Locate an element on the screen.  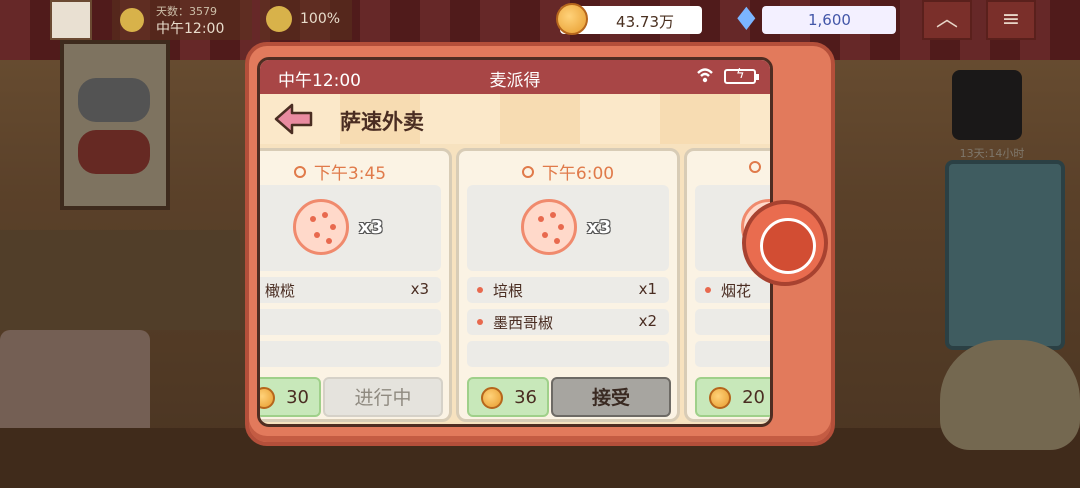
ingredient-name: 培根 is located at coordinates (508, 291).